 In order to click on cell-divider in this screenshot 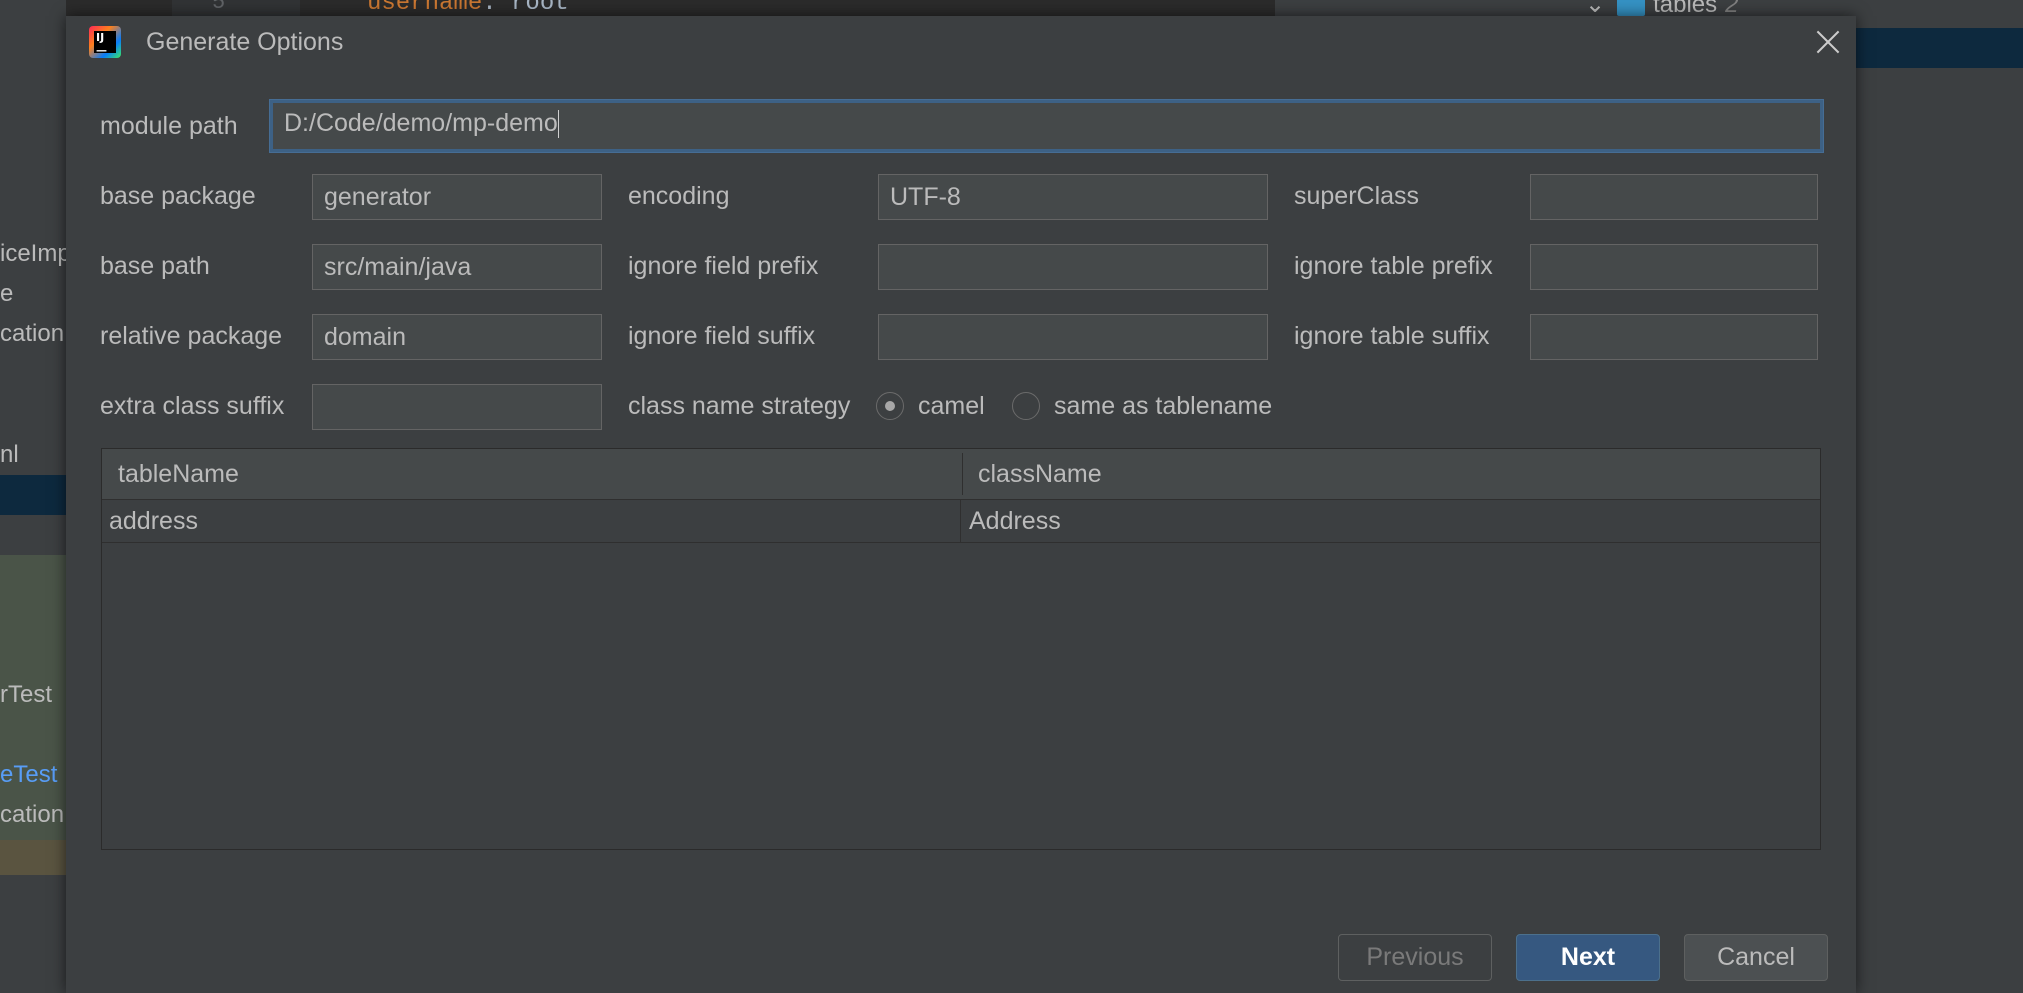, I will do `click(960, 521)`.